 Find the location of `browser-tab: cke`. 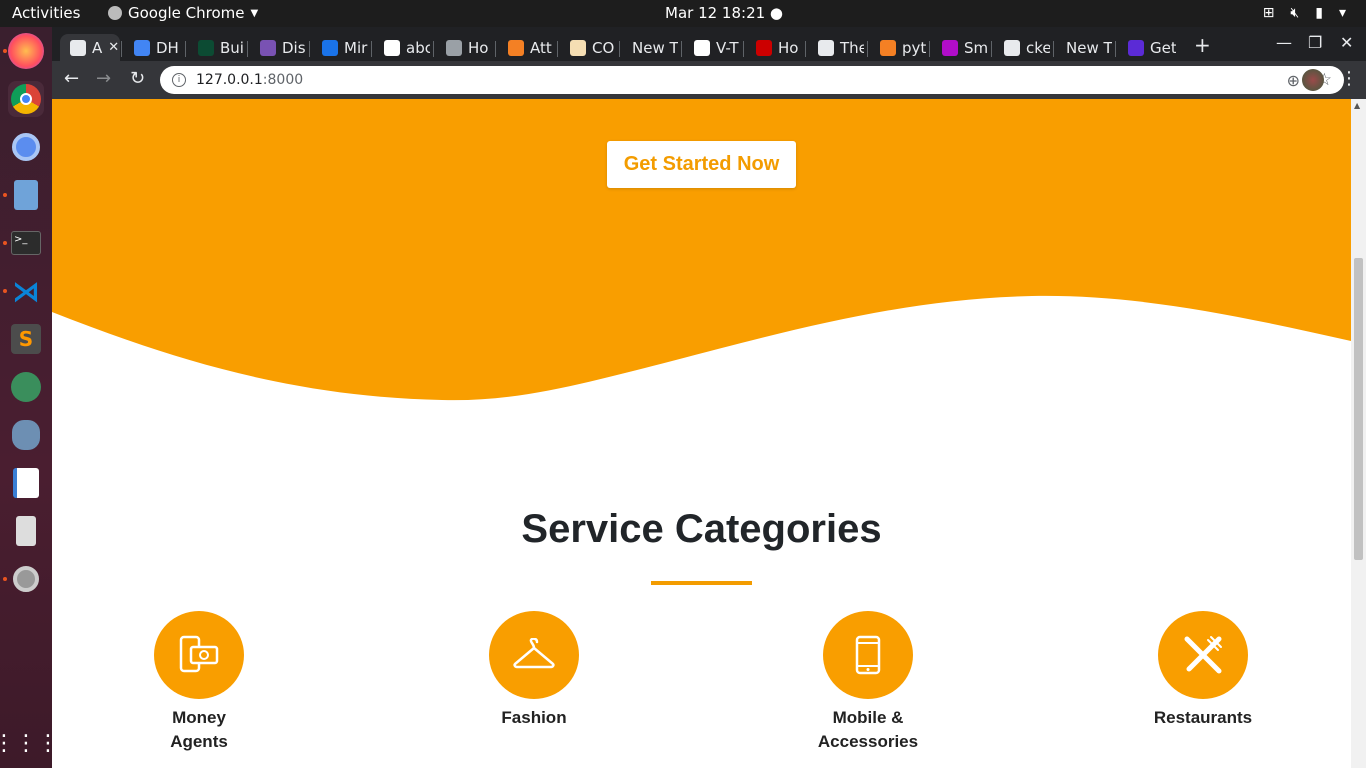

browser-tab: cke is located at coordinates (1022, 47).